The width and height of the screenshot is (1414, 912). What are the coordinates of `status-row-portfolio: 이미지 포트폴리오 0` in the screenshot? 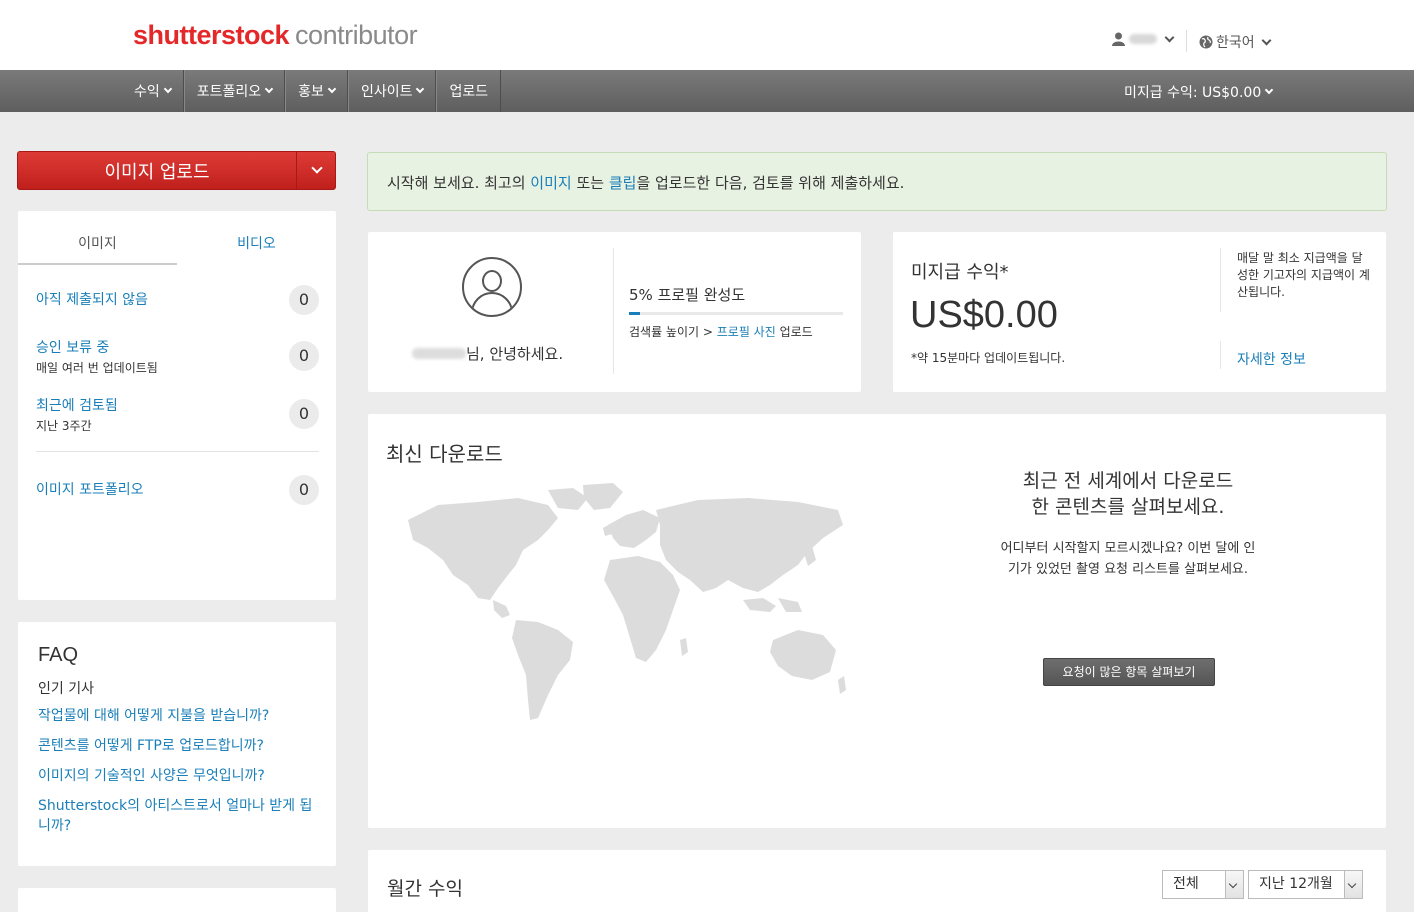 It's located at (177, 490).